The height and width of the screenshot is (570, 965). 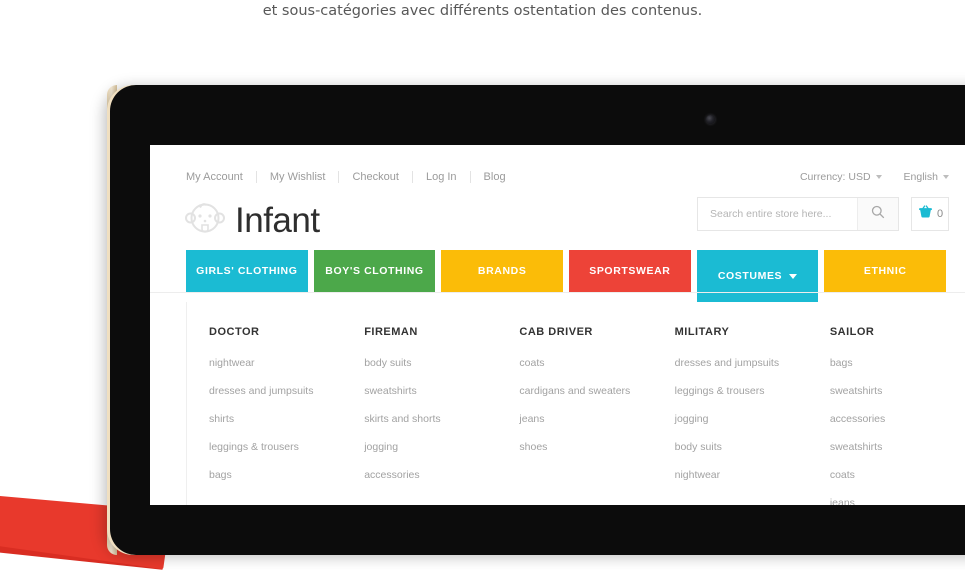 What do you see at coordinates (205, 220) in the screenshot?
I see `baby-face-icon` at bounding box center [205, 220].